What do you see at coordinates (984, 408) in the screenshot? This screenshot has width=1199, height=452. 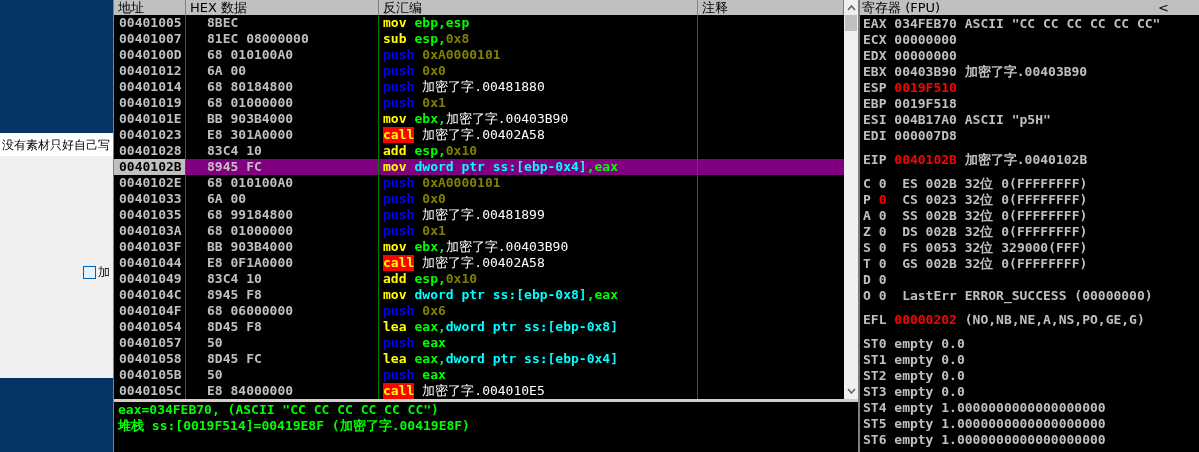 I see `register-text: ST4 empty 1.0000000000000000000` at bounding box center [984, 408].